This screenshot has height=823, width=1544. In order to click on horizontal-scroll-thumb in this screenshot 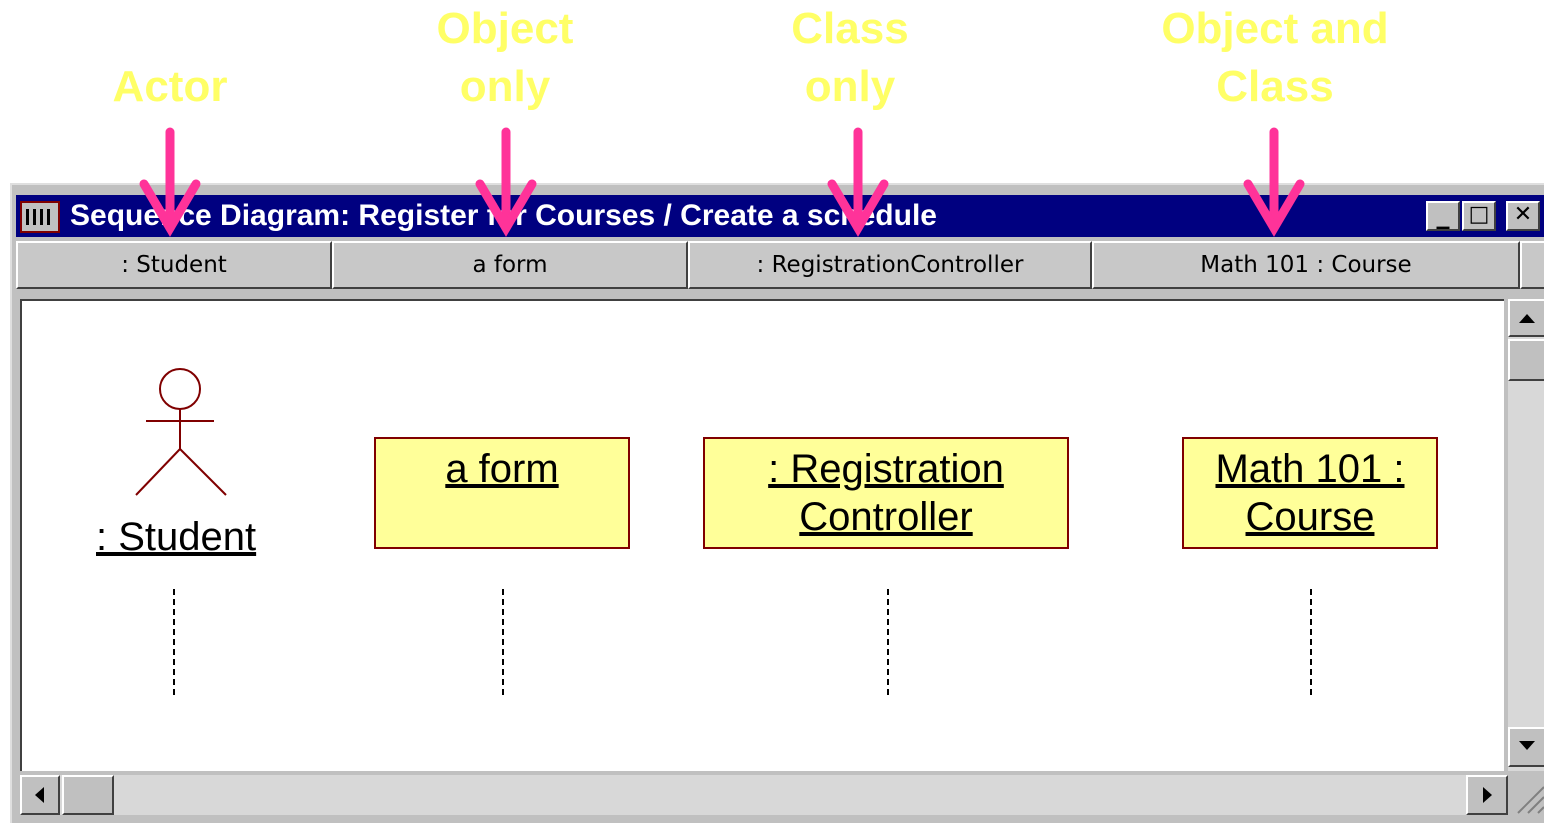, I will do `click(88, 795)`.